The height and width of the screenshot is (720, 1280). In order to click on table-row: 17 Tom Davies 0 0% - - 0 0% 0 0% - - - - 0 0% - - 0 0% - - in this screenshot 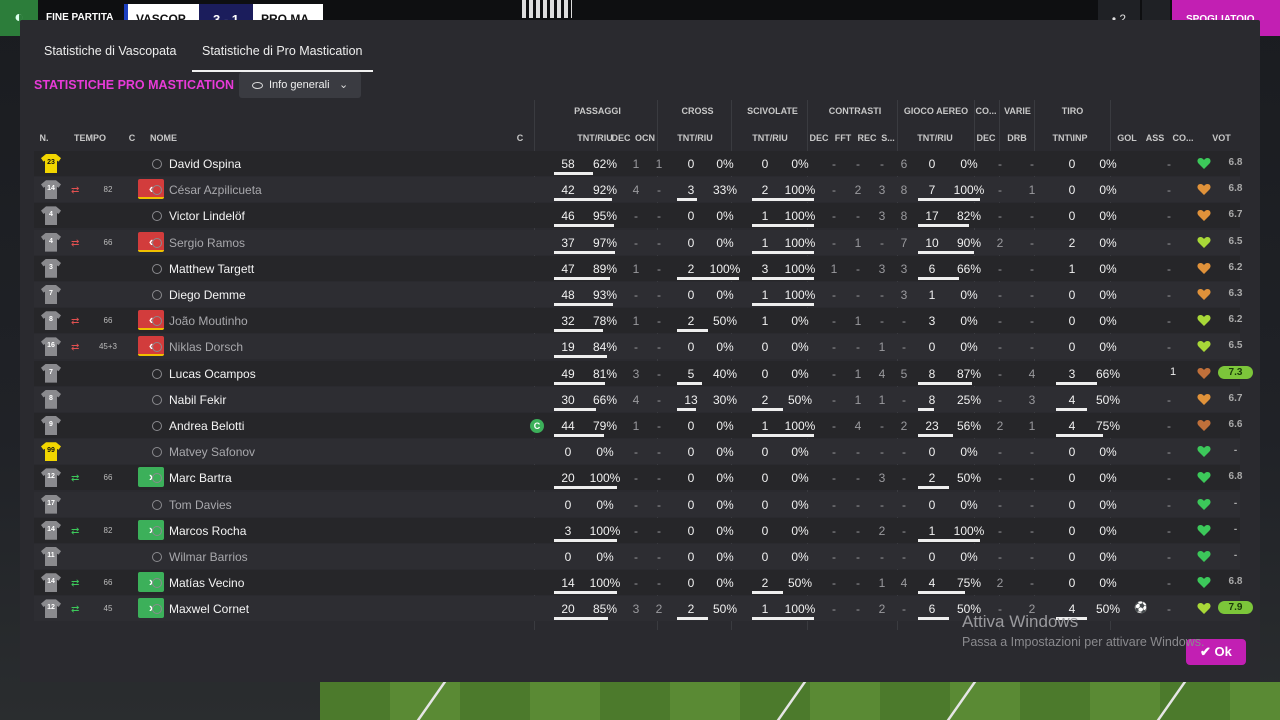, I will do `click(637, 504)`.